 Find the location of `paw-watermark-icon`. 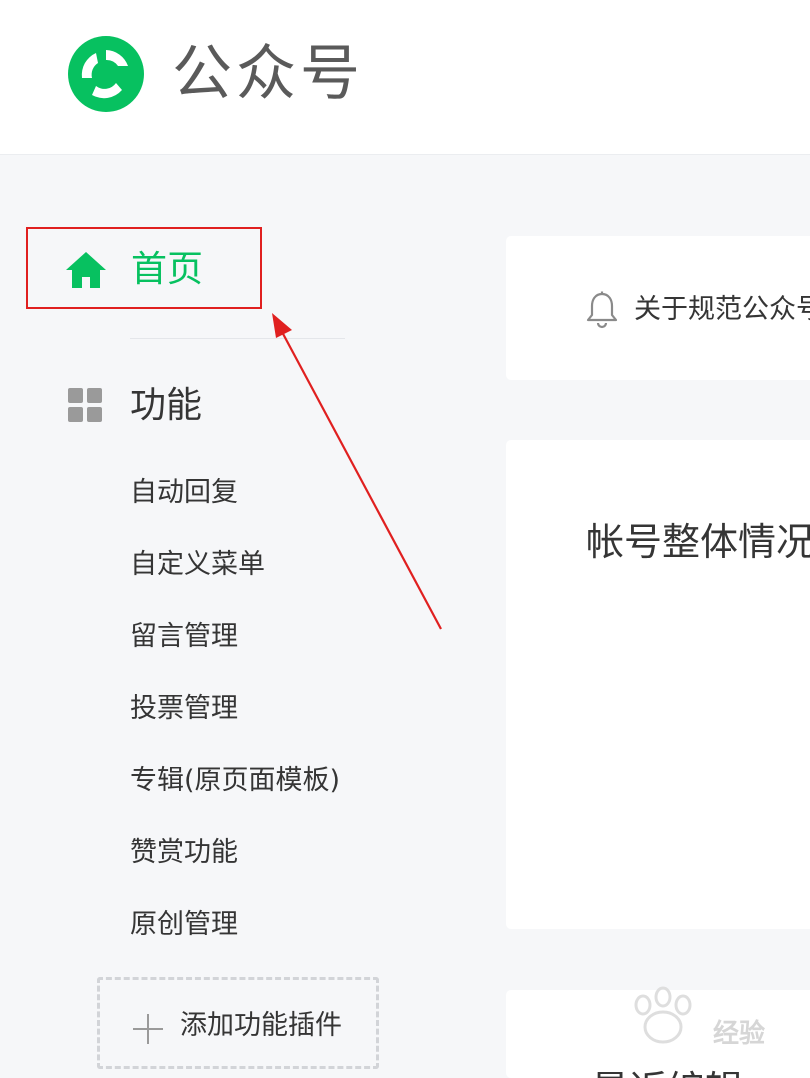

paw-watermark-icon is located at coordinates (663, 1015).